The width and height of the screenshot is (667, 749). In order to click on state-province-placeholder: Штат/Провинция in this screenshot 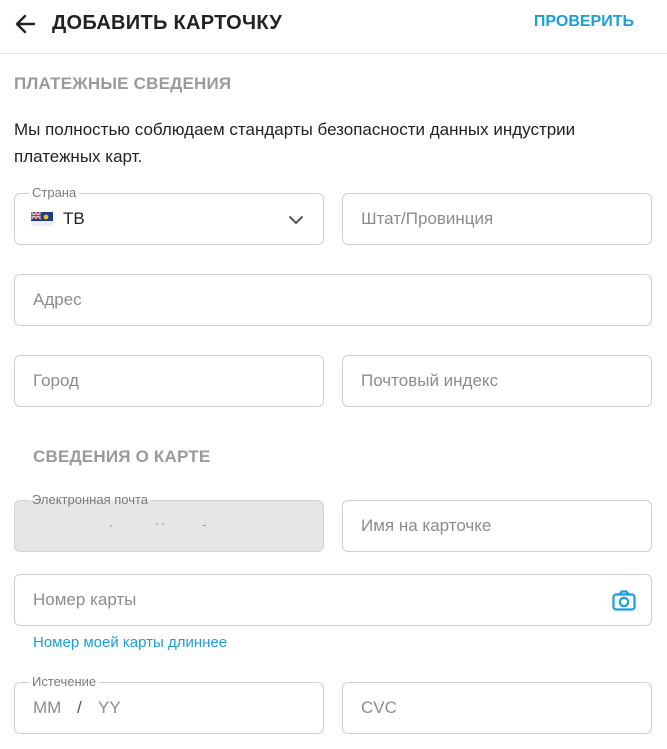, I will do `click(427, 218)`.